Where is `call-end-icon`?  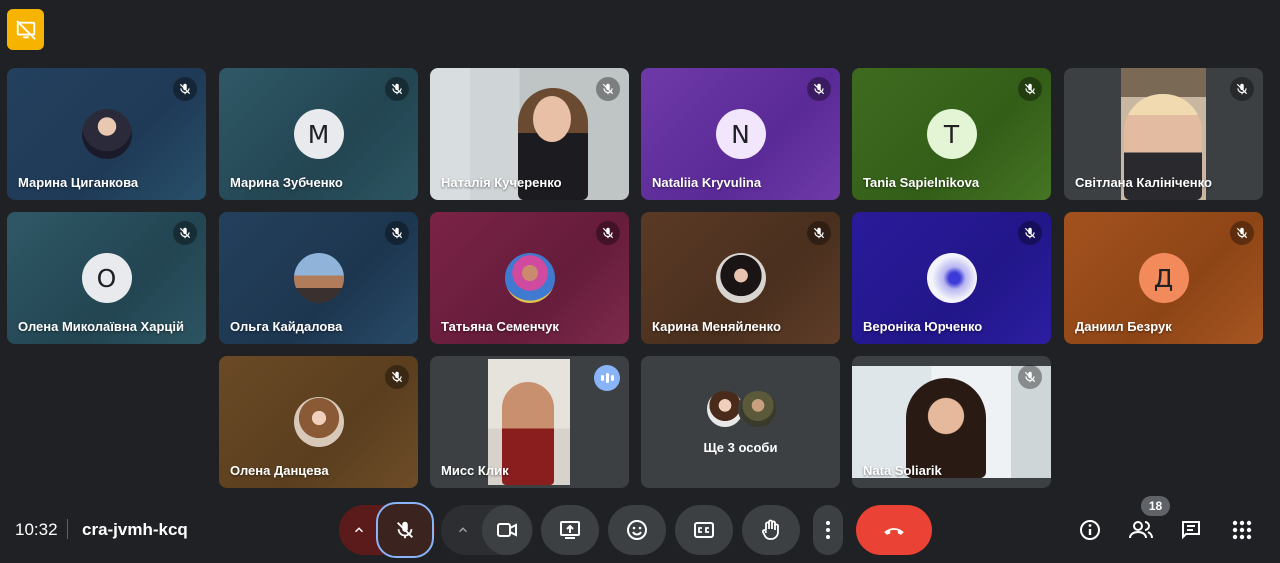 call-end-icon is located at coordinates (894, 531).